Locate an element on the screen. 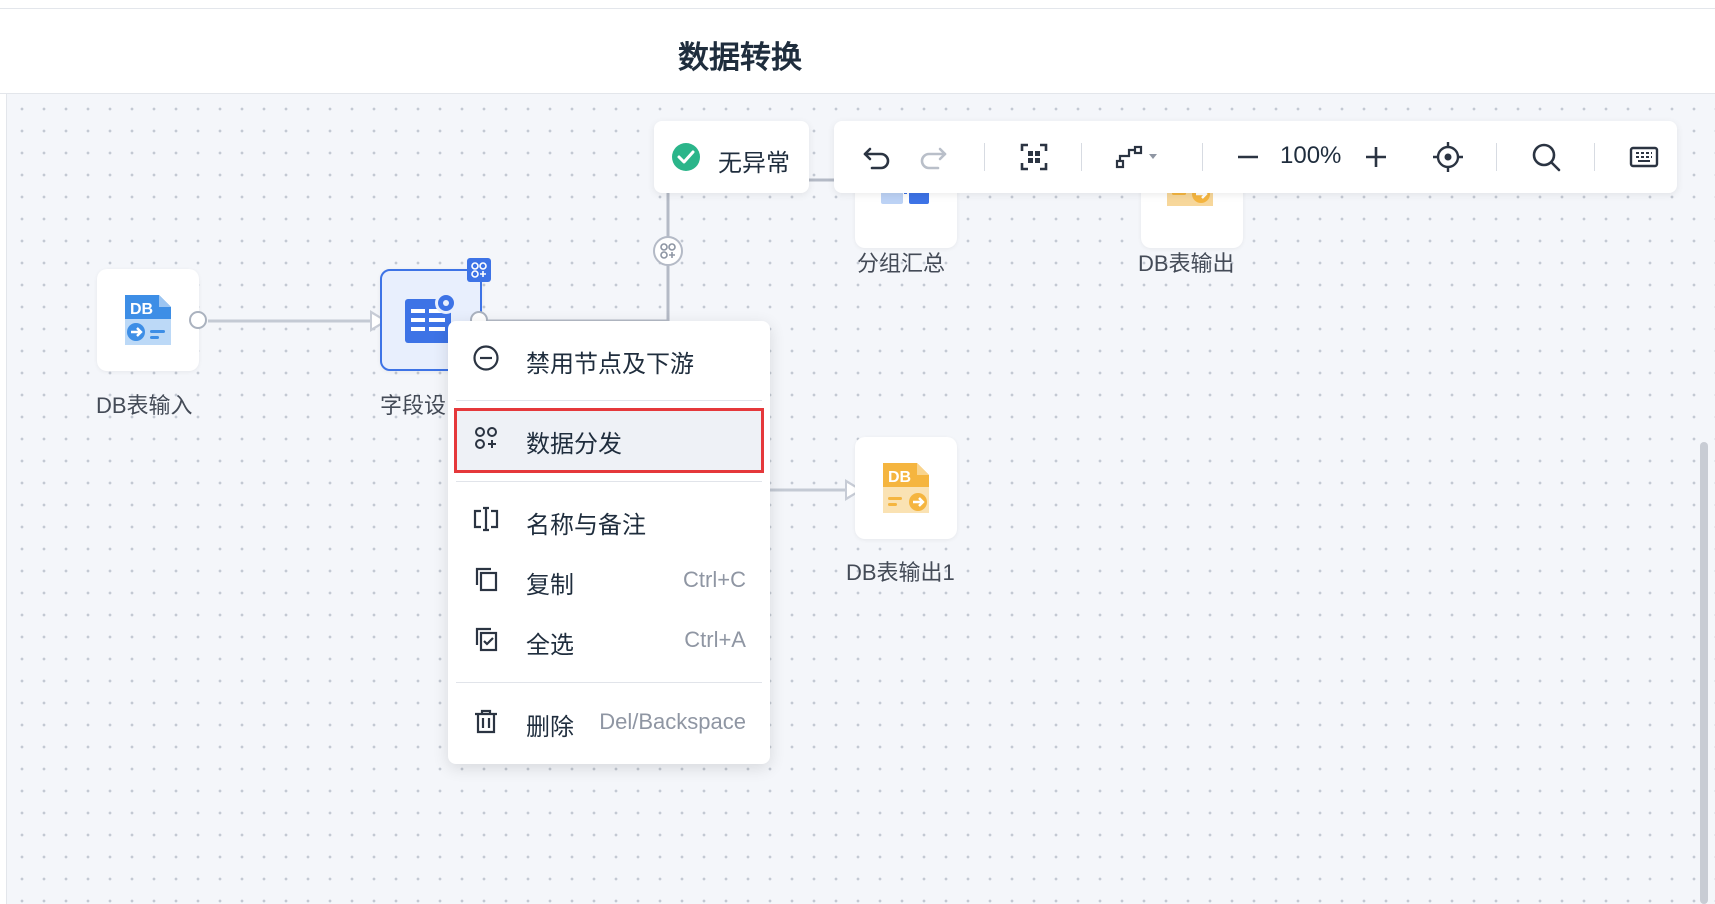 The width and height of the screenshot is (1715, 904). node-label-db-output: DB表输出 is located at coordinates (1186, 263).